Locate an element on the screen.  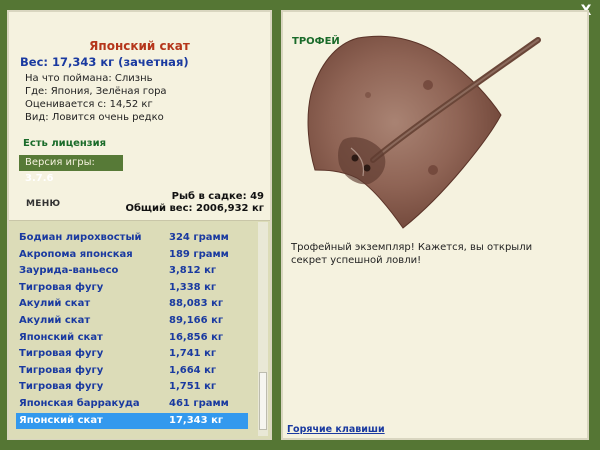
fish-location: Где: Япония, Зелёная гора is located at coordinates (96, 91).